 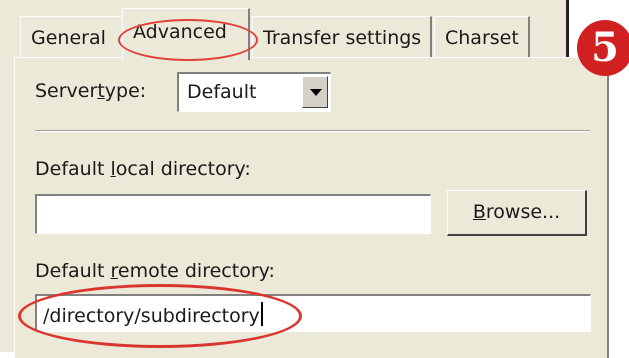 What do you see at coordinates (313, 313) in the screenshot?
I see `remote-directory-input: /directory/subdirectory` at bounding box center [313, 313].